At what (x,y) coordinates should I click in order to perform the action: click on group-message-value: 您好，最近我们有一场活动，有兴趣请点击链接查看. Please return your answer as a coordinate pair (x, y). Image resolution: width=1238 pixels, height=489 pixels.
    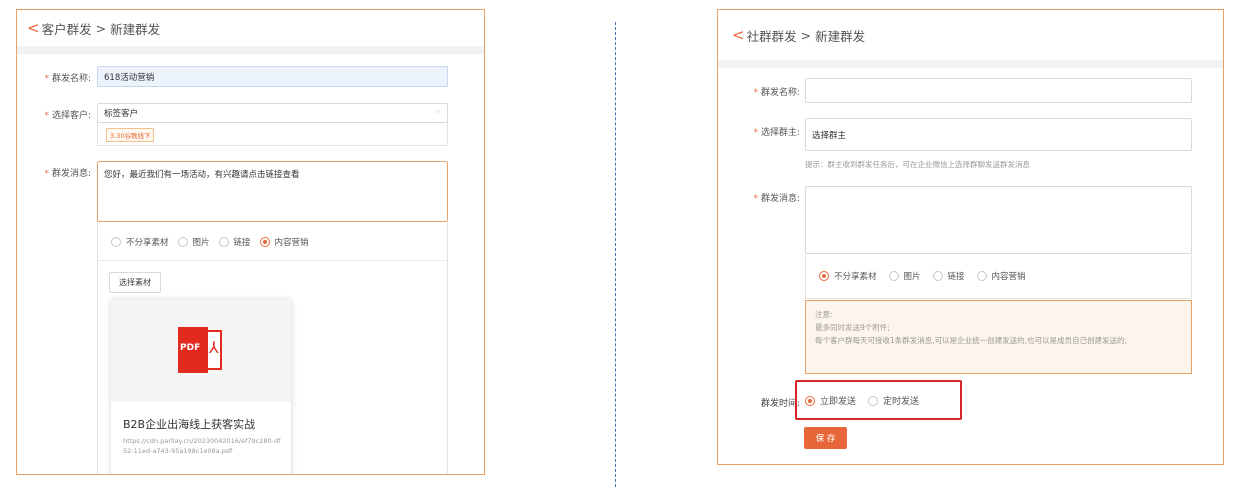
    Looking at the image, I should click on (202, 175).